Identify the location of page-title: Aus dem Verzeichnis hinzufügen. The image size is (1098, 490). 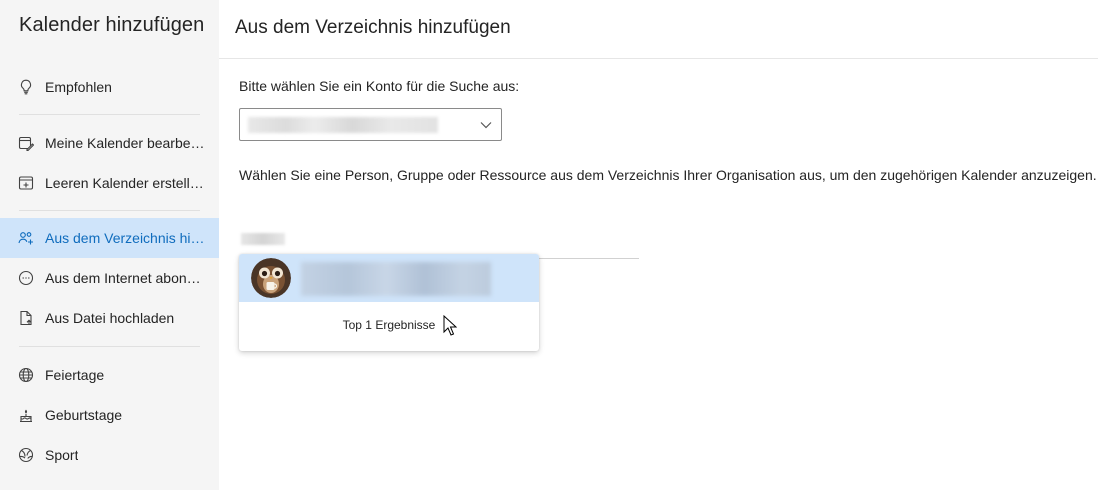
(373, 27).